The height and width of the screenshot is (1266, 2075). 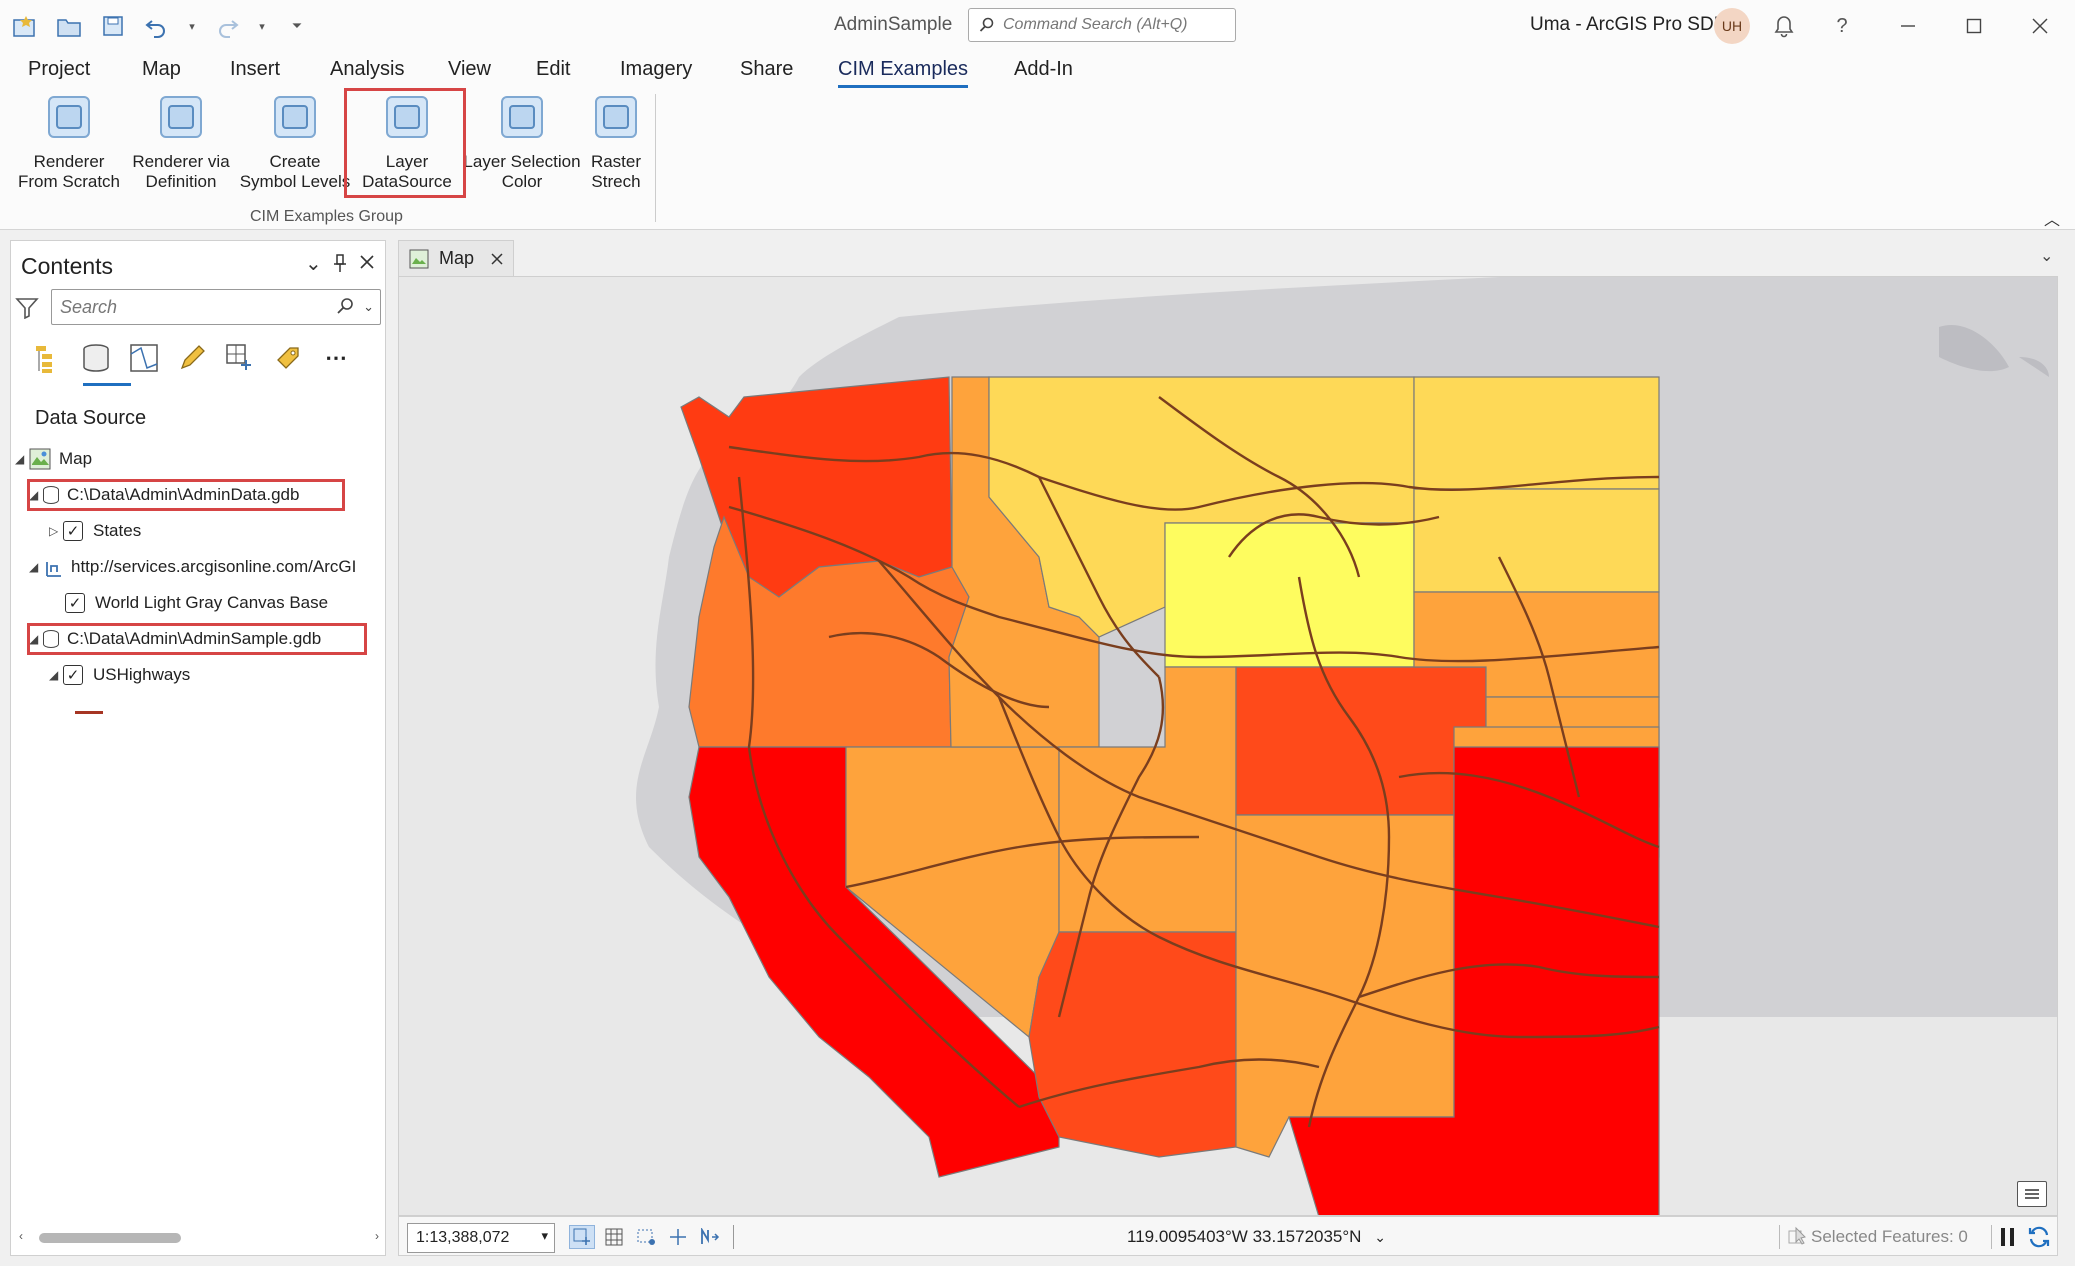 What do you see at coordinates (463, 1237) in the screenshot?
I see `scale-value: 1:13,388,072` at bounding box center [463, 1237].